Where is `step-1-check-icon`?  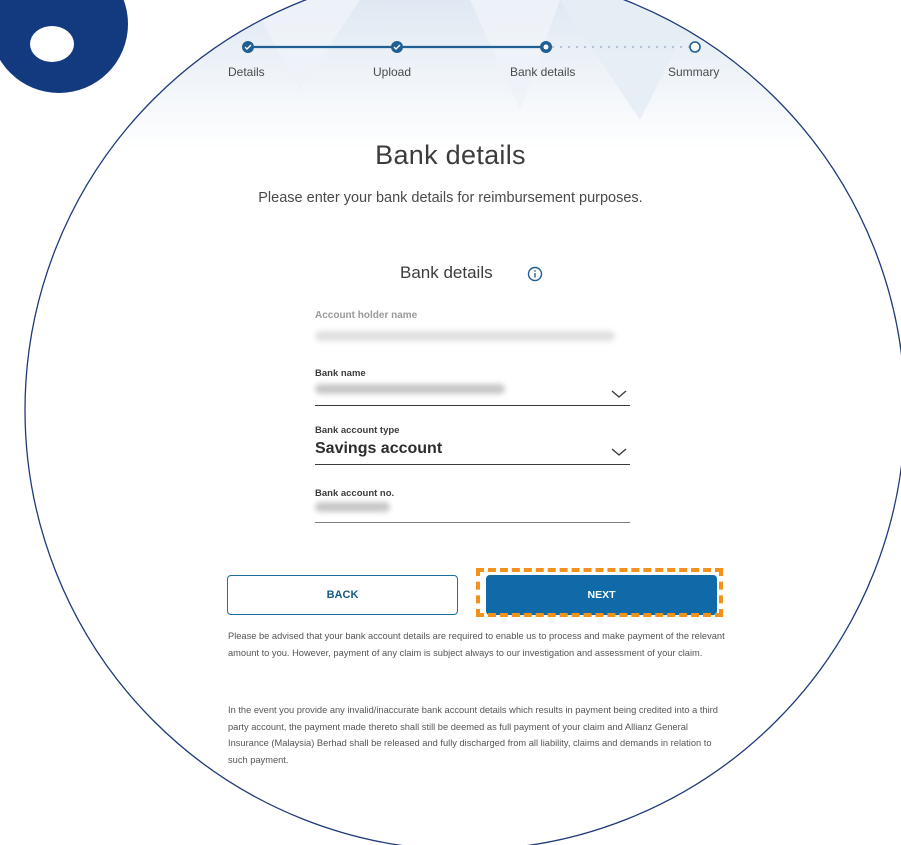
step-1-check-icon is located at coordinates (248, 47).